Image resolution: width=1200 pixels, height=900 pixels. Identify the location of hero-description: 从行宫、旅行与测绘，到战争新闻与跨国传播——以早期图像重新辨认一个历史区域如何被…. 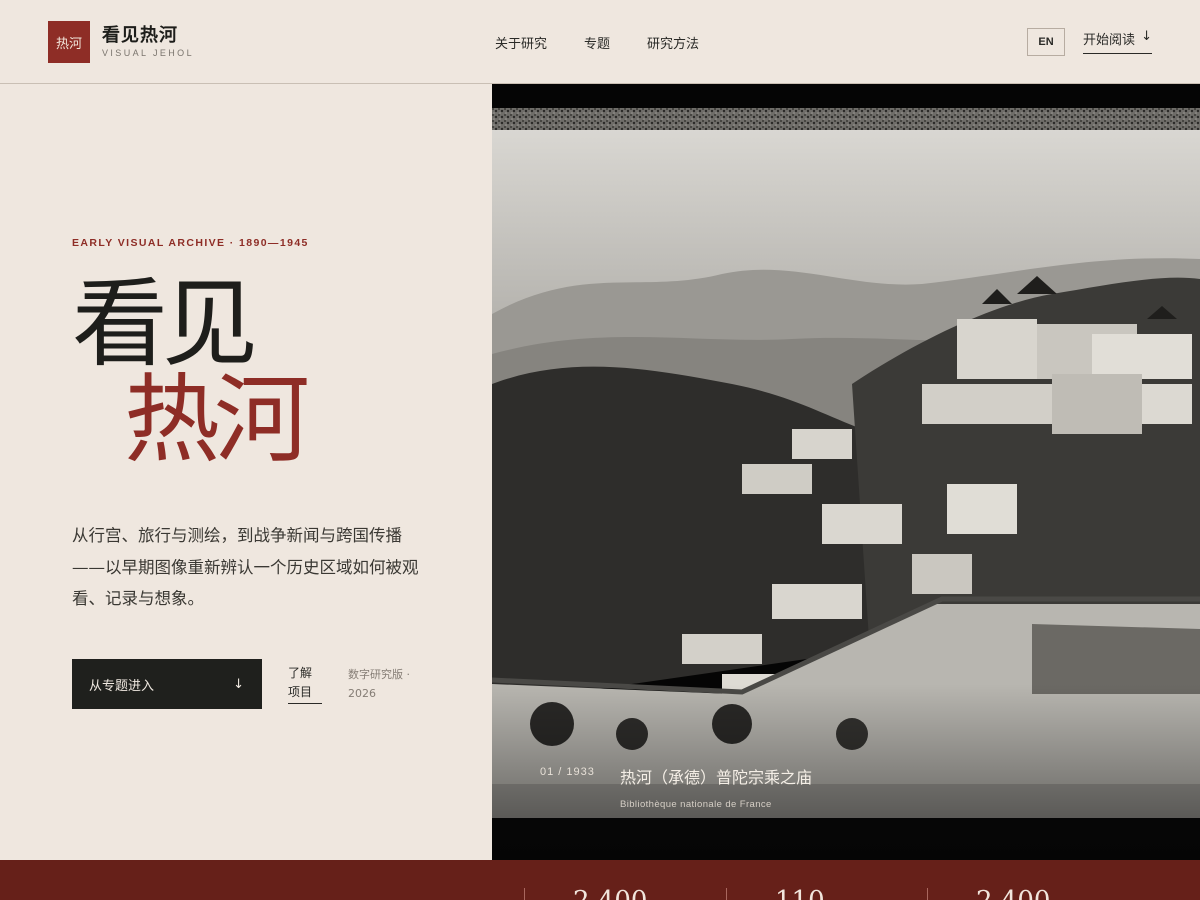
(245, 567).